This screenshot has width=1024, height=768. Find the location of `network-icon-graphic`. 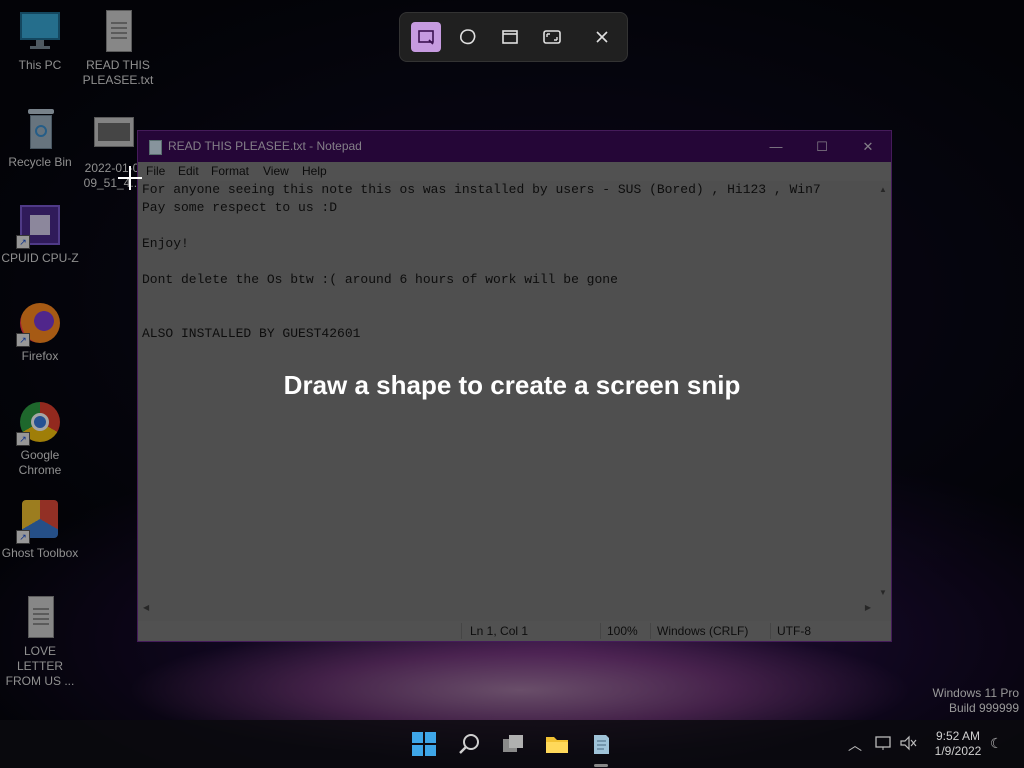

network-icon-graphic is located at coordinates (883, 743).